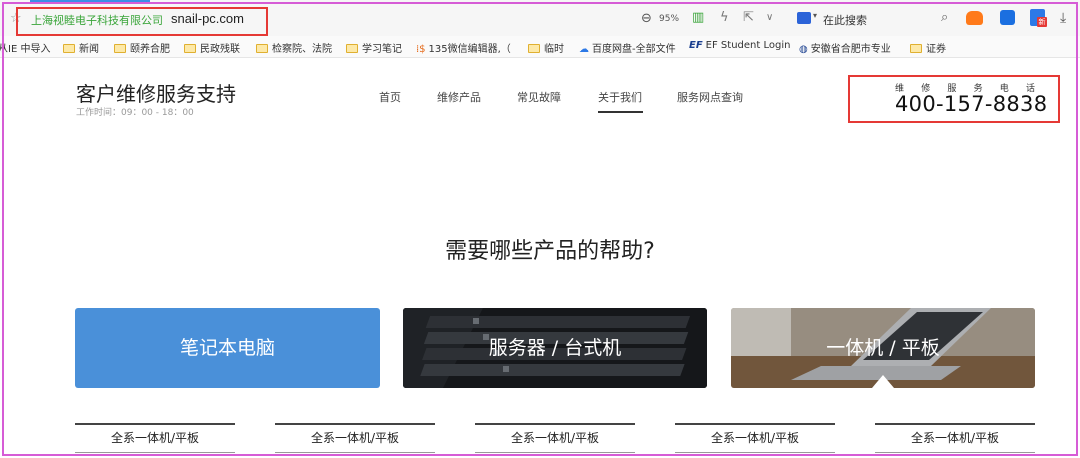 The height and width of the screenshot is (458, 1080). I want to click on download-icon: ⤓, so click(1063, 18).